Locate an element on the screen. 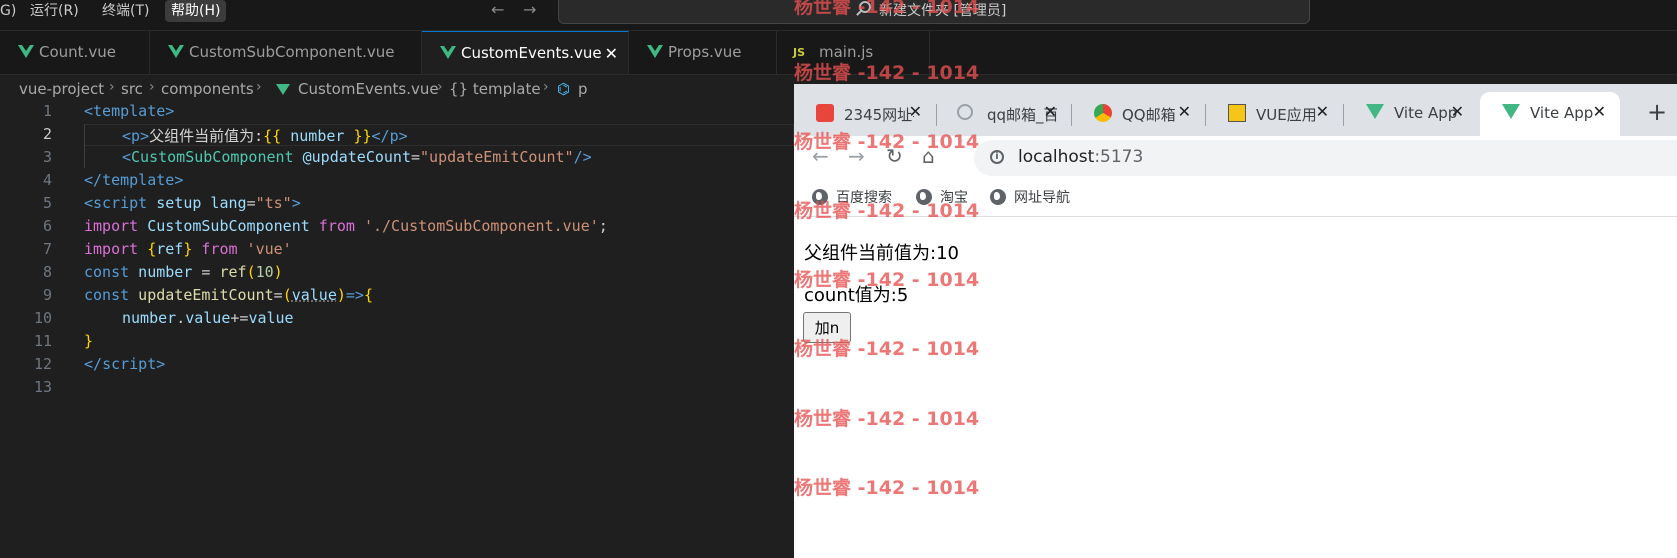 Image resolution: width=1677 pixels, height=558 pixels. tab-label: Props.vue is located at coordinates (705, 52).